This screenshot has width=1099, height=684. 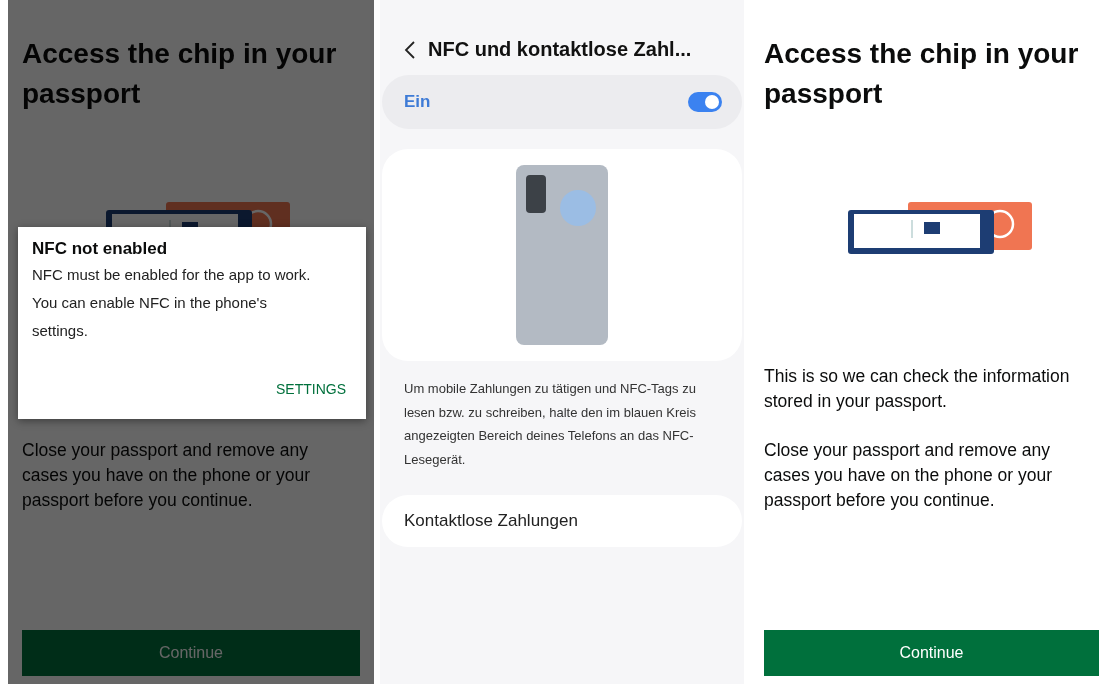 I want to click on continue-button: Continue, so click(x=931, y=653).